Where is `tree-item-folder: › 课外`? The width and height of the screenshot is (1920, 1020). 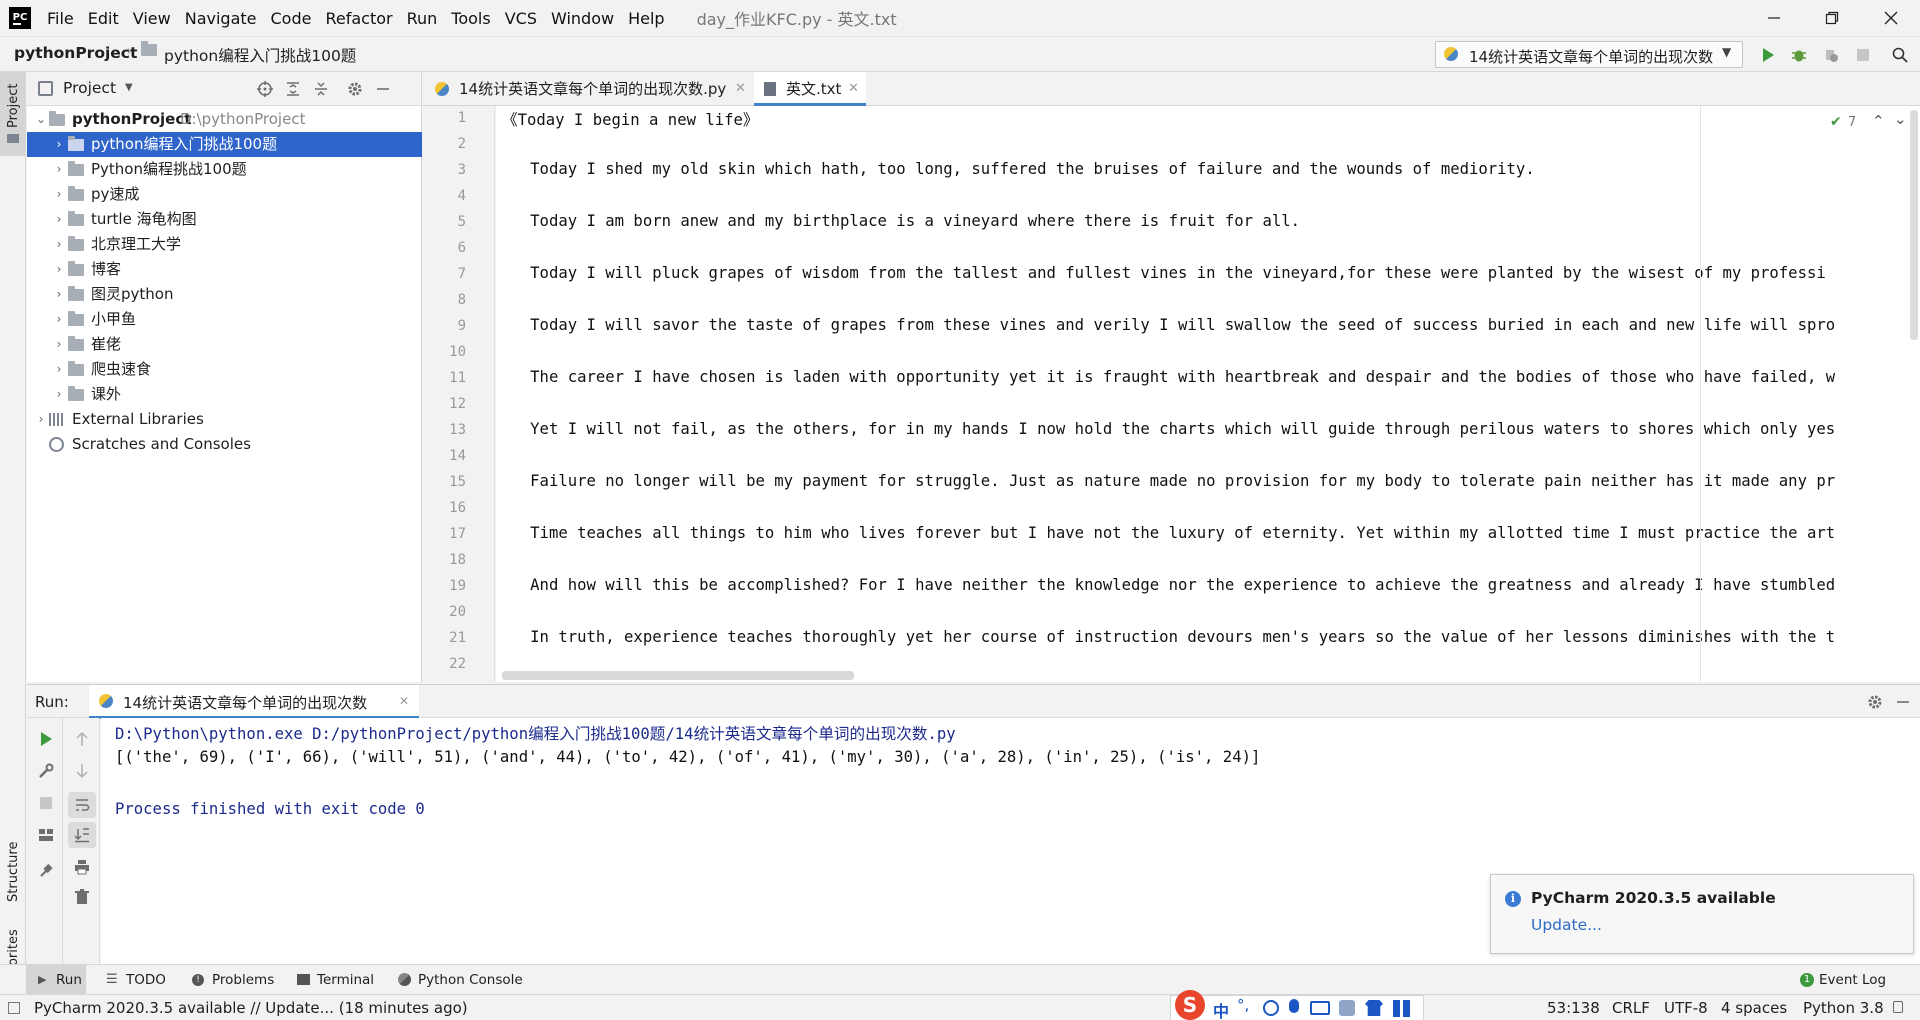 tree-item-folder: › 课外 is located at coordinates (224, 394).